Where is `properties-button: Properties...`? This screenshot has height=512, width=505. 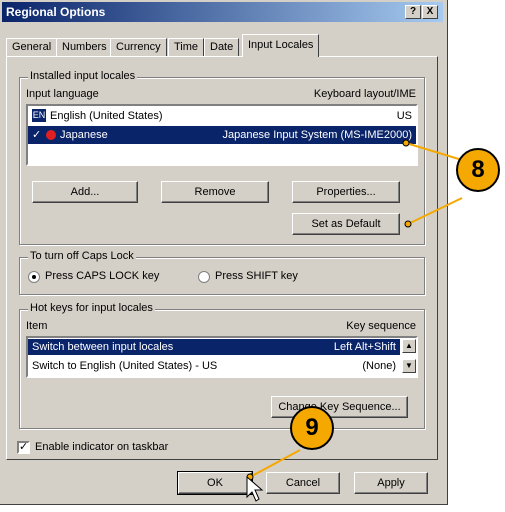
properties-button: Properties... is located at coordinates (346, 192).